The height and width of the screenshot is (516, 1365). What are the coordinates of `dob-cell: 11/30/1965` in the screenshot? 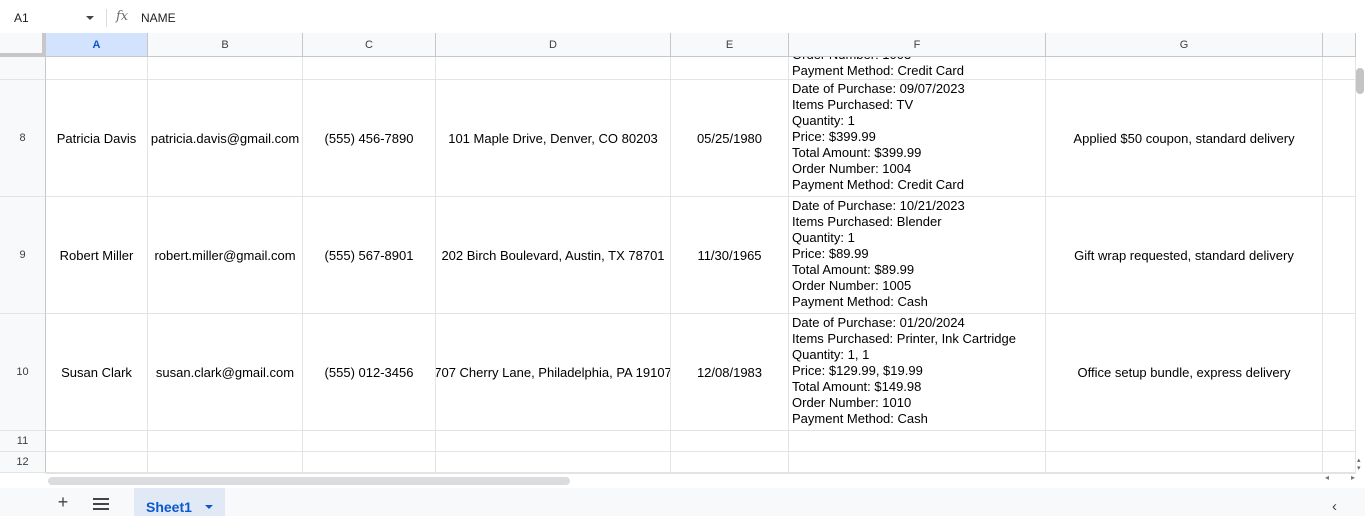 It's located at (730, 255).